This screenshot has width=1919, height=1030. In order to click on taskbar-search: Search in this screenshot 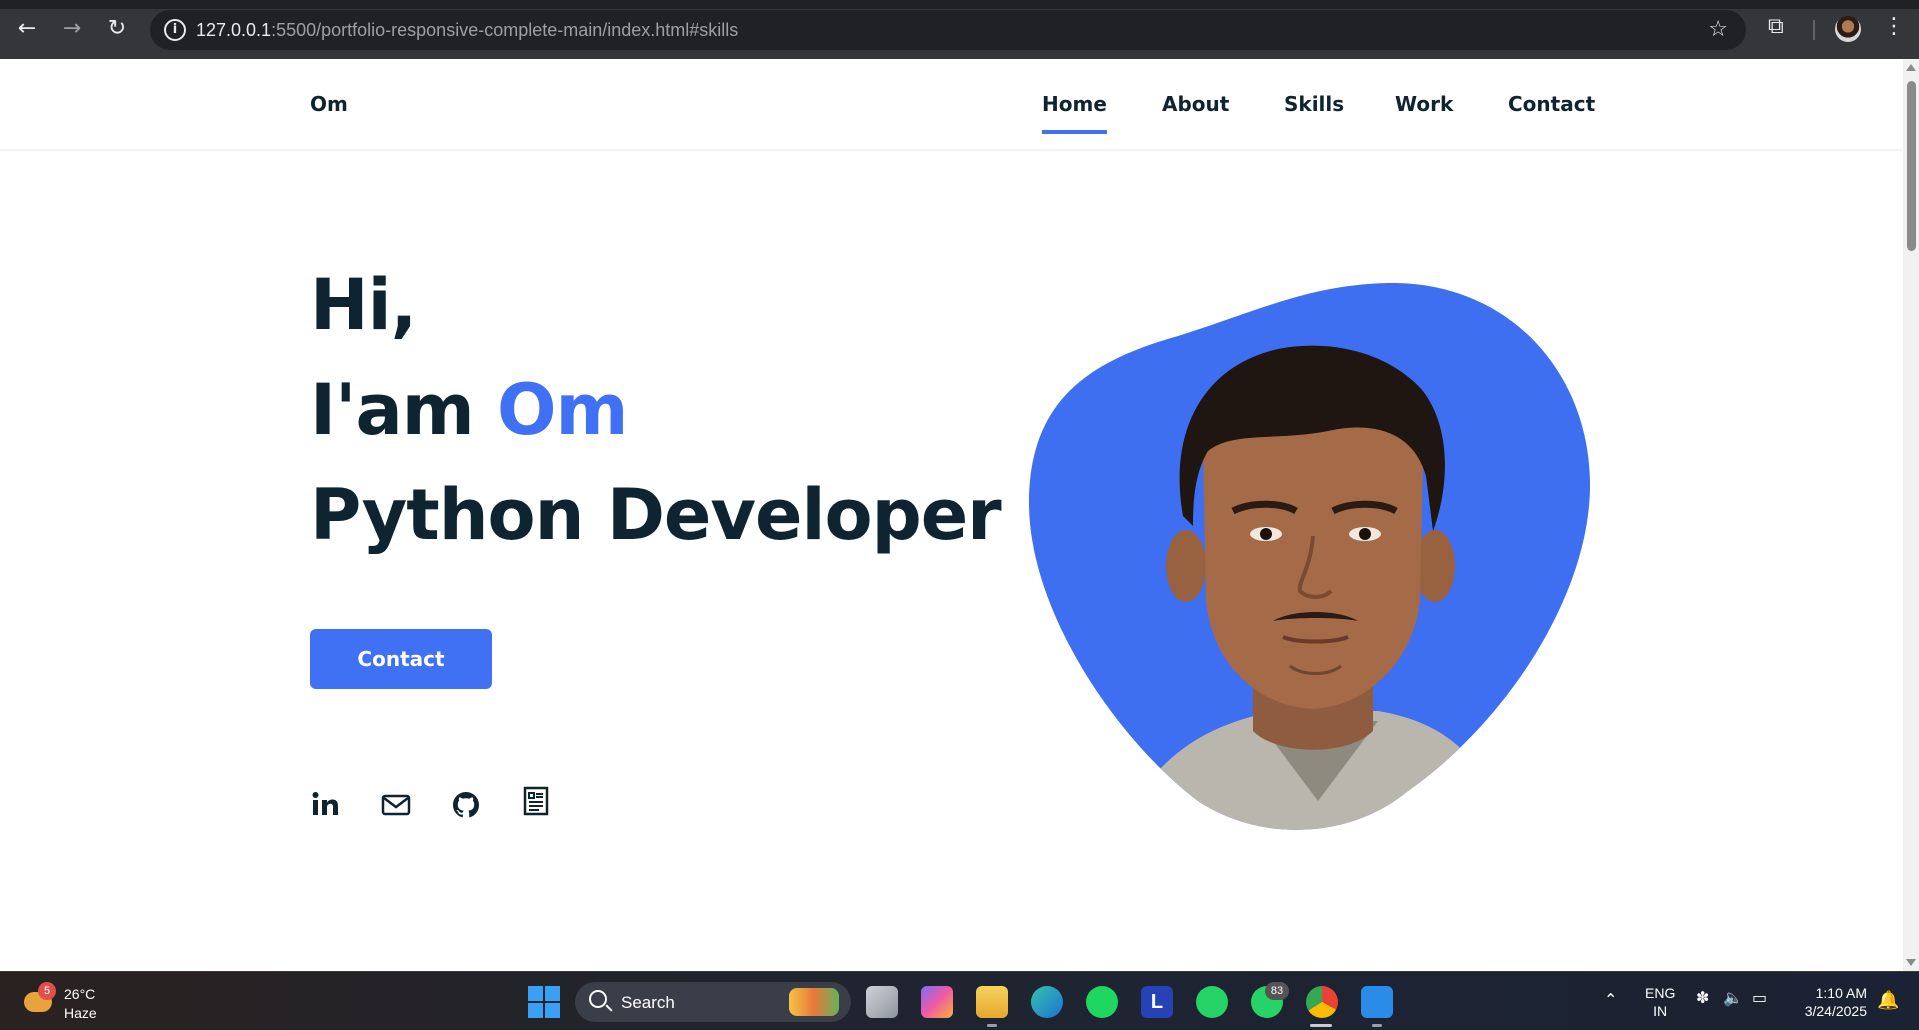, I will do `click(713, 1002)`.